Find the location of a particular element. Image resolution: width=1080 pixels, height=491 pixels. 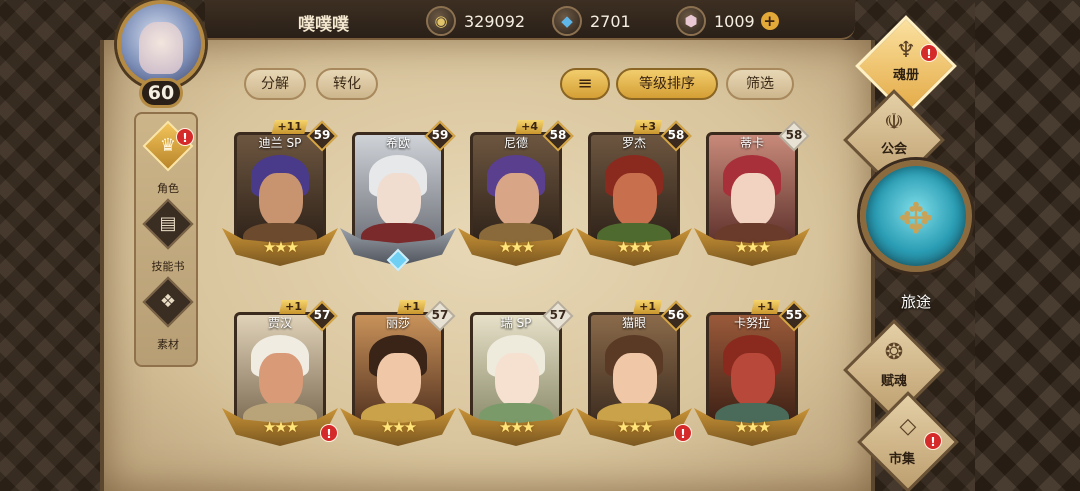

decompose-button: 分解 is located at coordinates (275, 84).